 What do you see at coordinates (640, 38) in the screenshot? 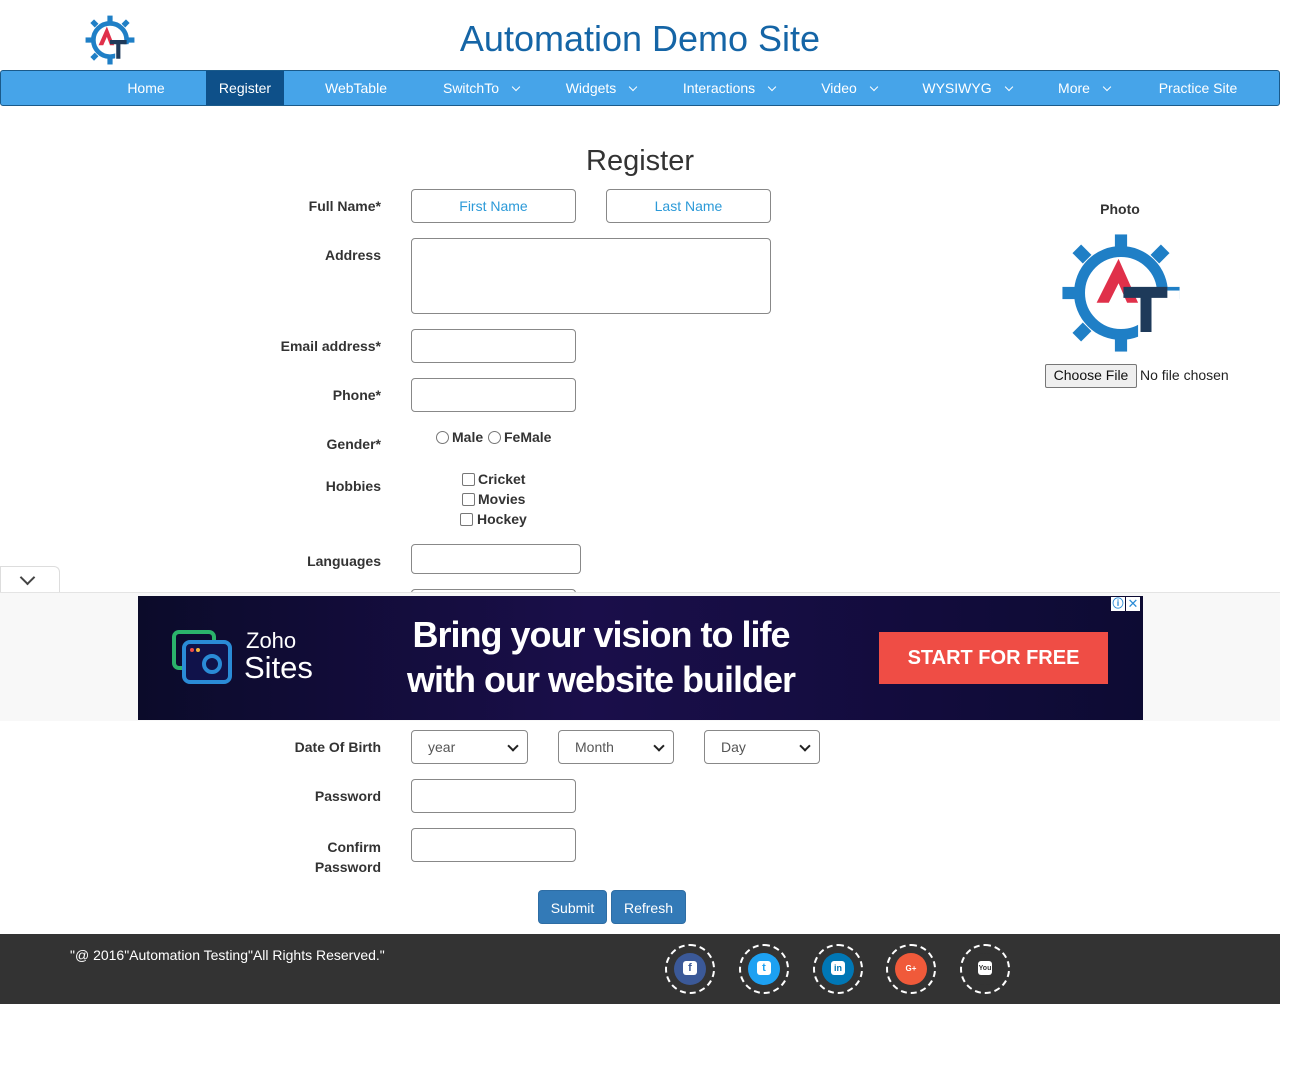
I see `site-title: Automation Demo Site` at bounding box center [640, 38].